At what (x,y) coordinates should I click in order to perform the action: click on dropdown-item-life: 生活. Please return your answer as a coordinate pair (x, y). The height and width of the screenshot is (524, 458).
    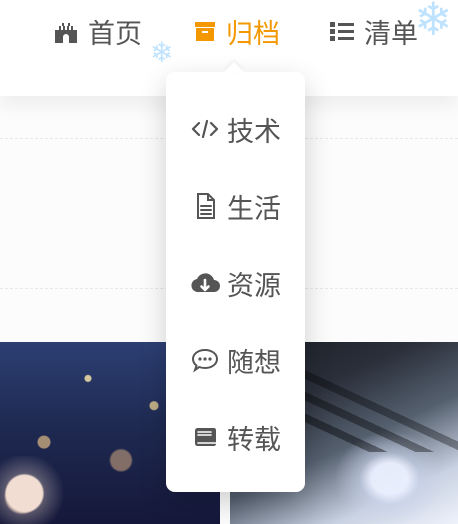
    Looking at the image, I should click on (235, 206).